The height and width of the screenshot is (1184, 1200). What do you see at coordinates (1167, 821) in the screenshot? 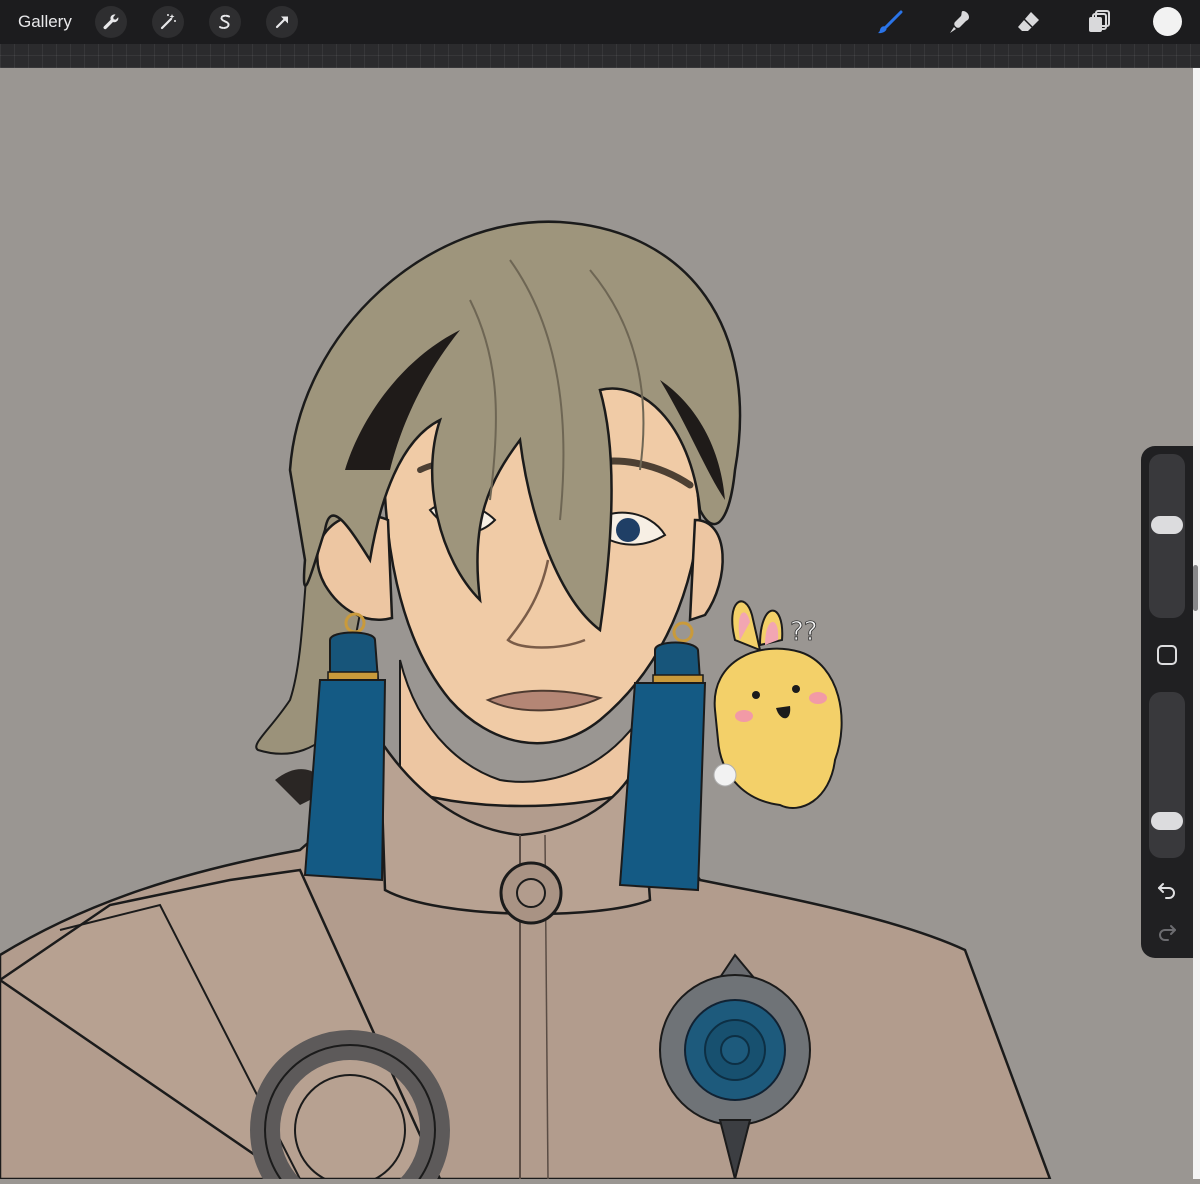
I see `opacity-thumb` at bounding box center [1167, 821].